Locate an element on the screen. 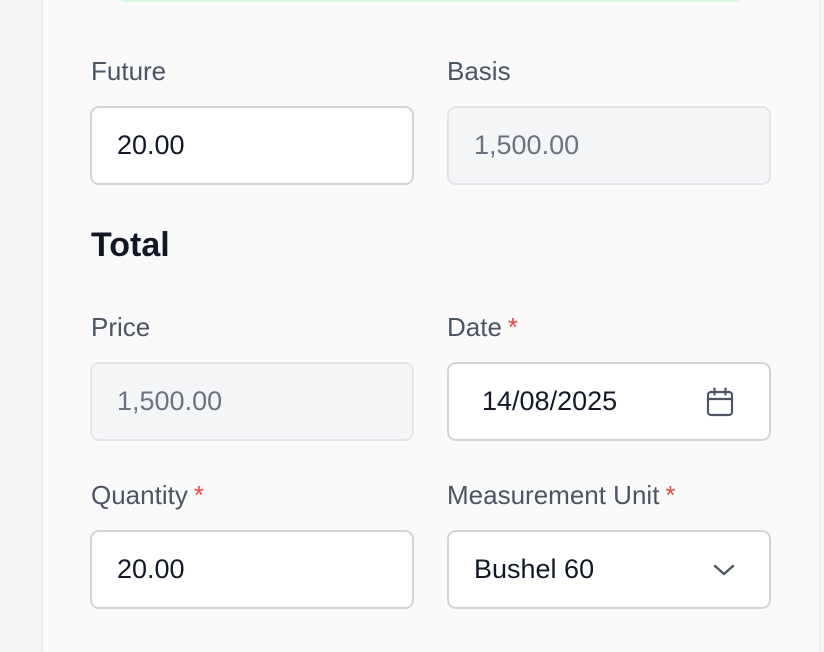  measurement-unit-label-text: Measurement Unit is located at coordinates (553, 495).